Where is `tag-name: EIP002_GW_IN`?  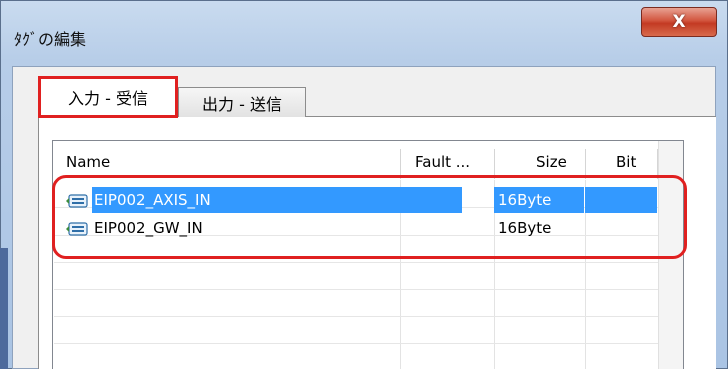
tag-name: EIP002_GW_IN is located at coordinates (148, 228).